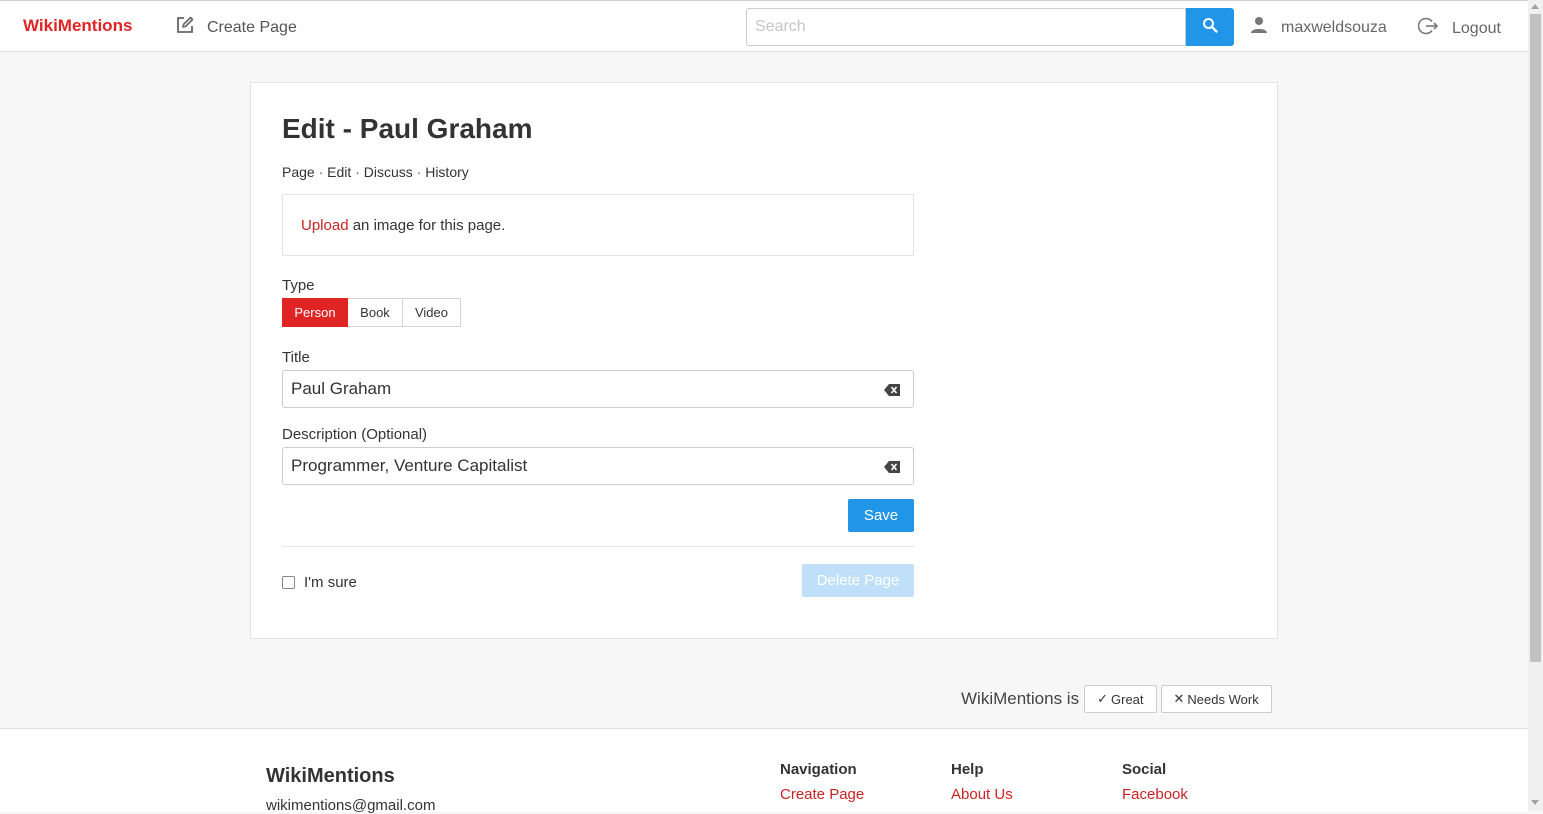  I want to click on brand-logo: WikiMentions, so click(77, 26).